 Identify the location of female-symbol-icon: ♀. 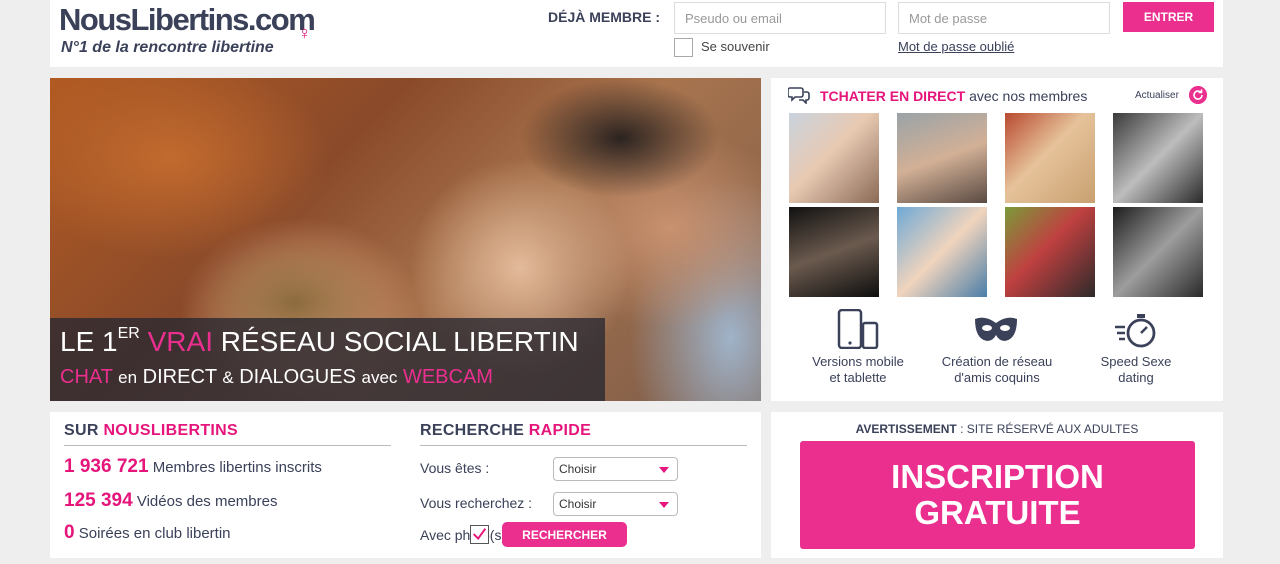
(305, 33).